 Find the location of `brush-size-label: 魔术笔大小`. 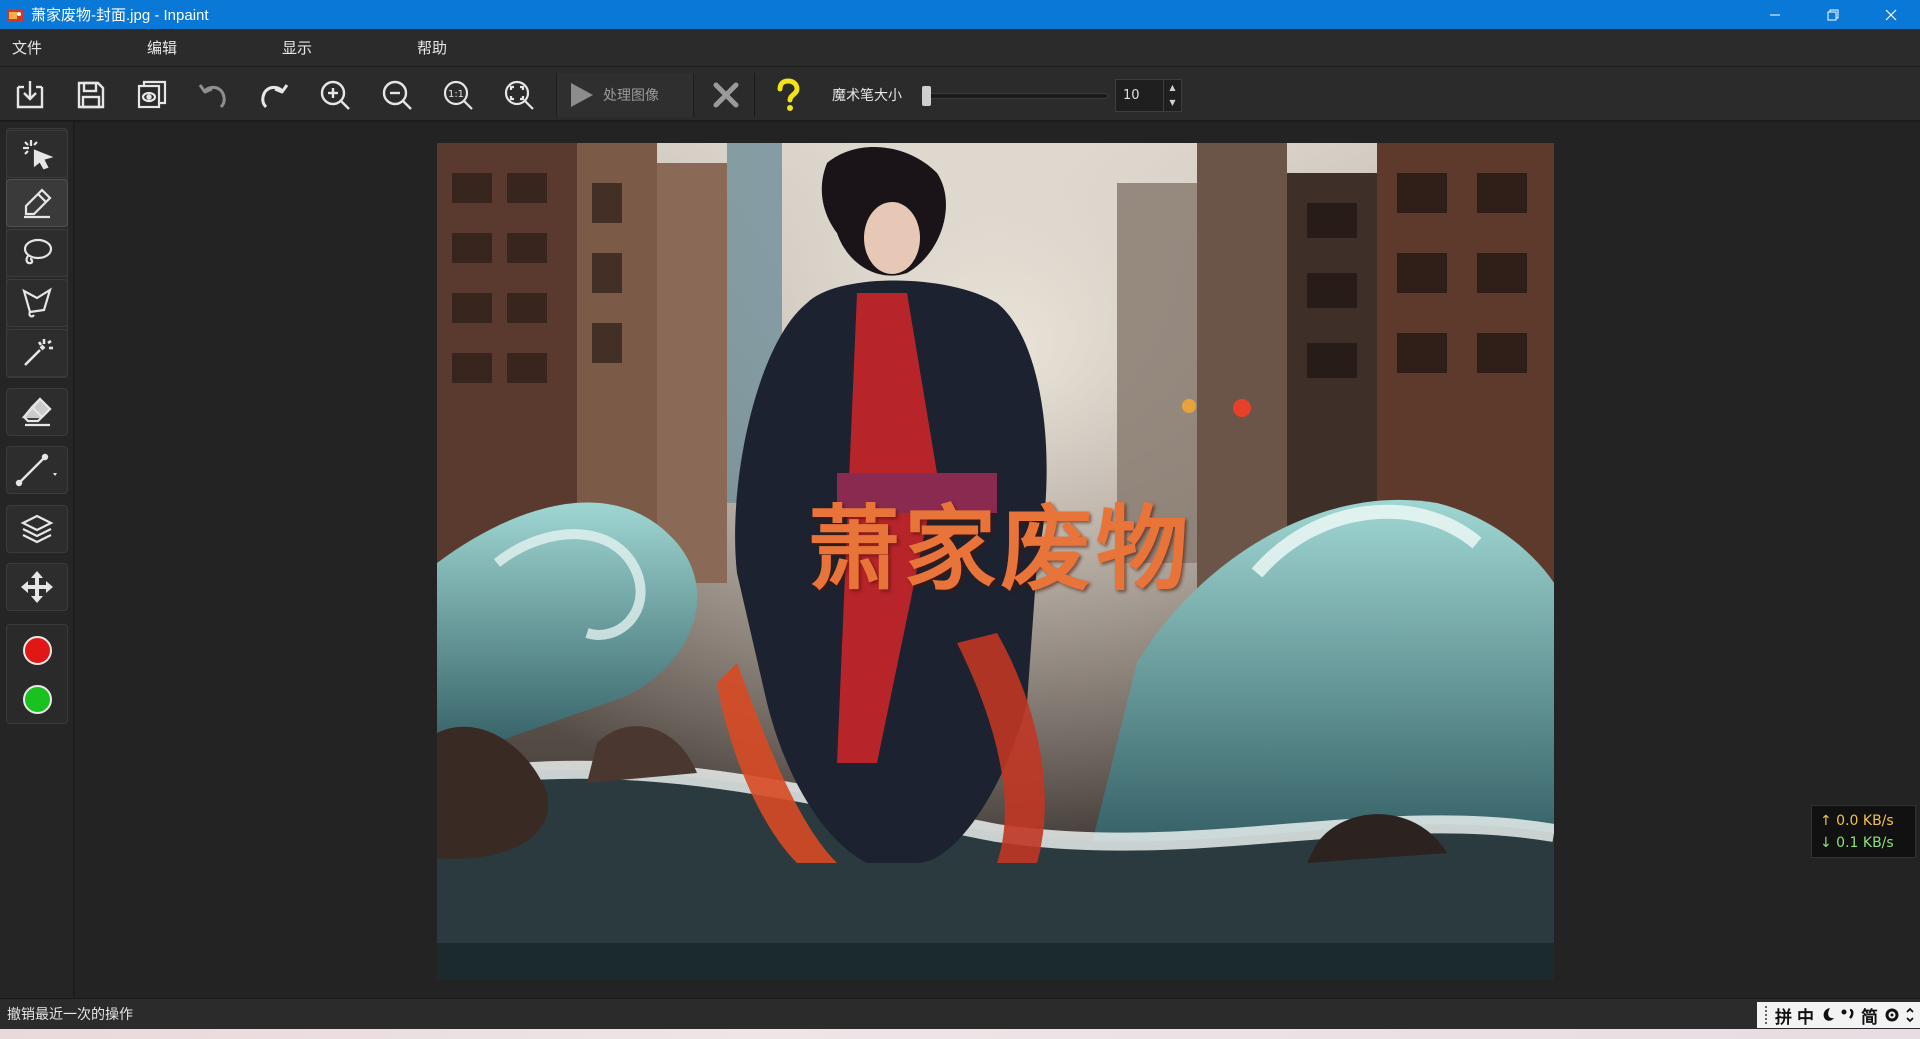

brush-size-label: 魔术笔大小 is located at coordinates (867, 96).